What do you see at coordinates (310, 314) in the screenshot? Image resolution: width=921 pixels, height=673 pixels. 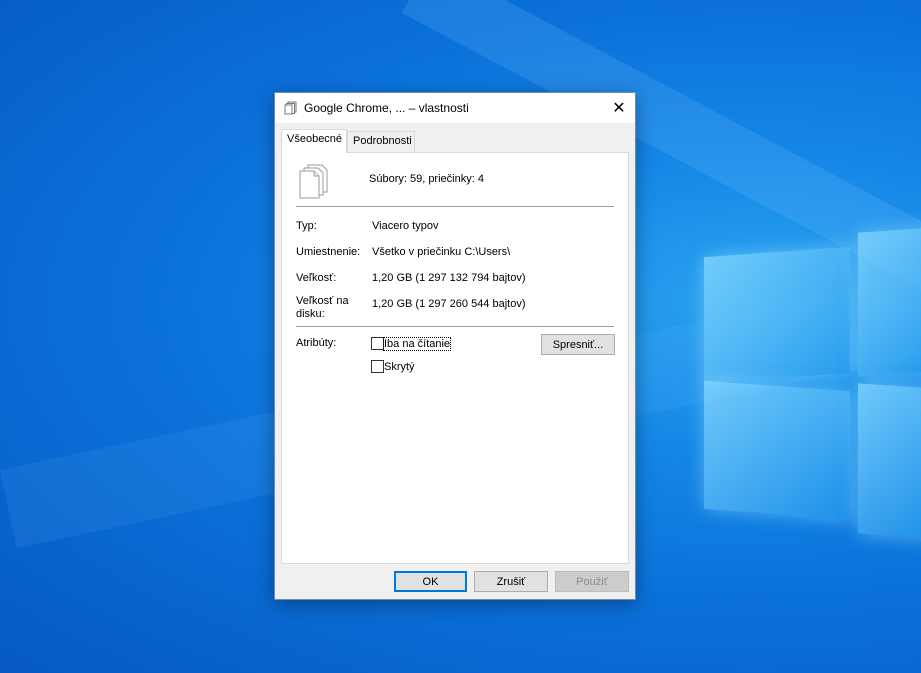 I see `disk-size-label-line2: disku:` at bounding box center [310, 314].